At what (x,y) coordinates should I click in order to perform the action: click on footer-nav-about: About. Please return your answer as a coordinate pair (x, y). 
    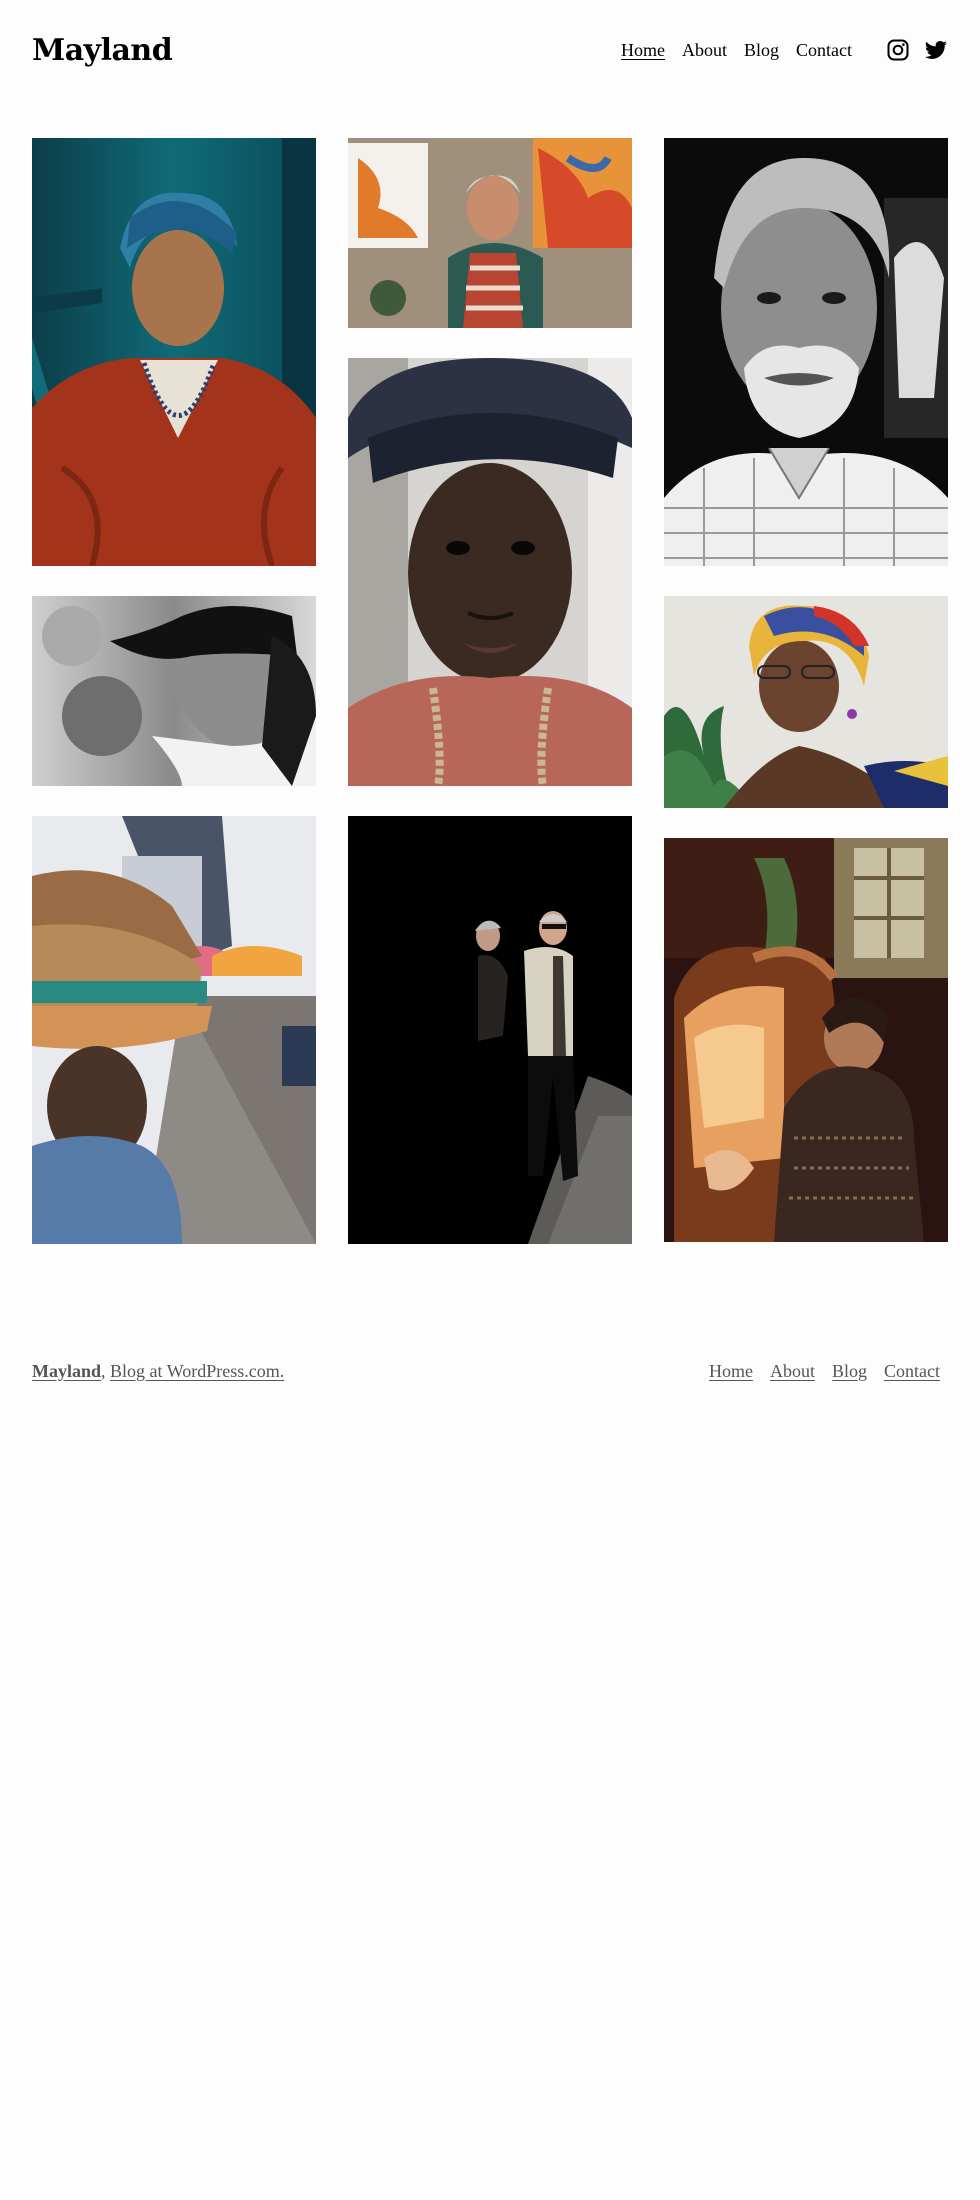
    Looking at the image, I should click on (792, 1371).